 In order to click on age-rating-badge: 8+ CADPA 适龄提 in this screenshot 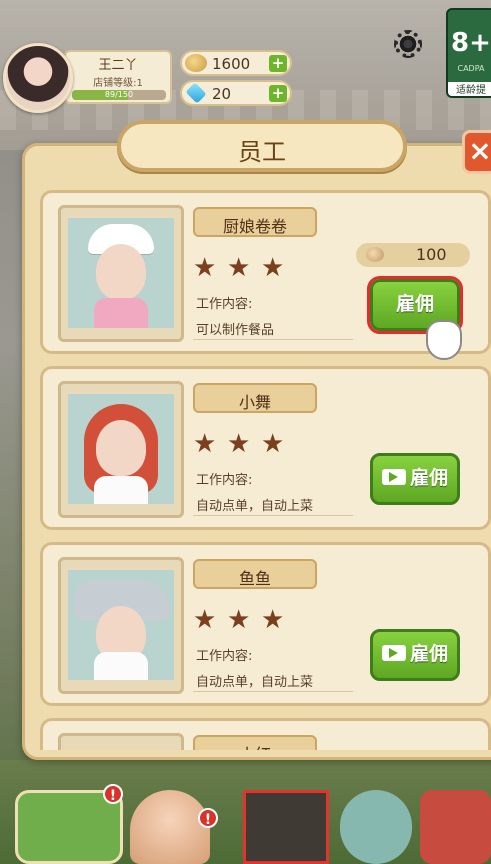, I will do `click(468, 53)`.